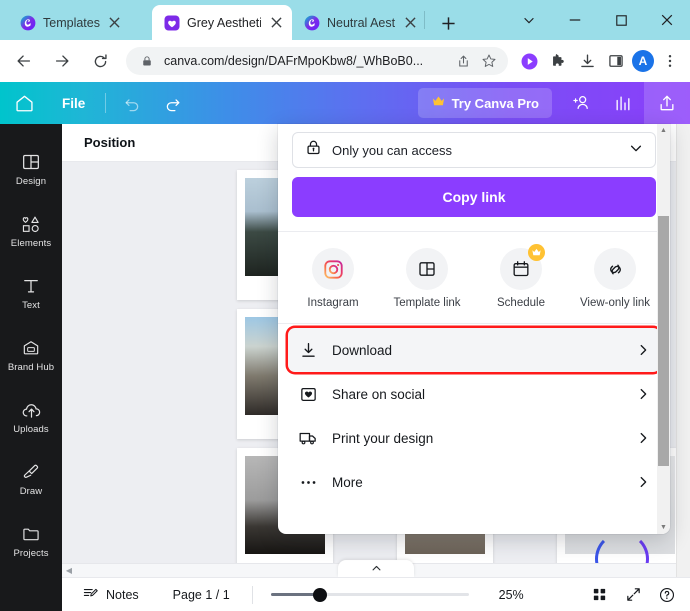  Describe the element at coordinates (633, 594) in the screenshot. I see `expand-fullscreen-icon` at that location.